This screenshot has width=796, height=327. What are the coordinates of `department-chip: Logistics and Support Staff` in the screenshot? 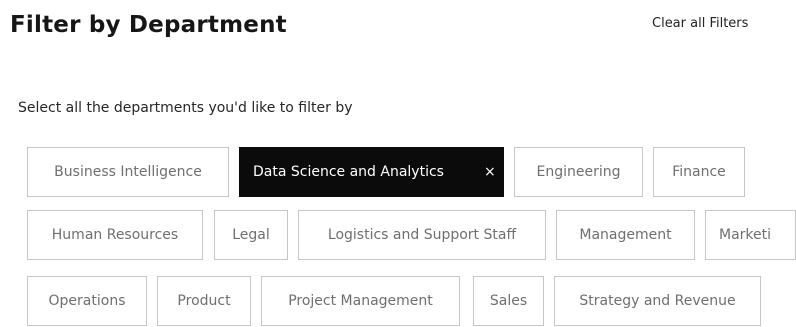 It's located at (422, 235).